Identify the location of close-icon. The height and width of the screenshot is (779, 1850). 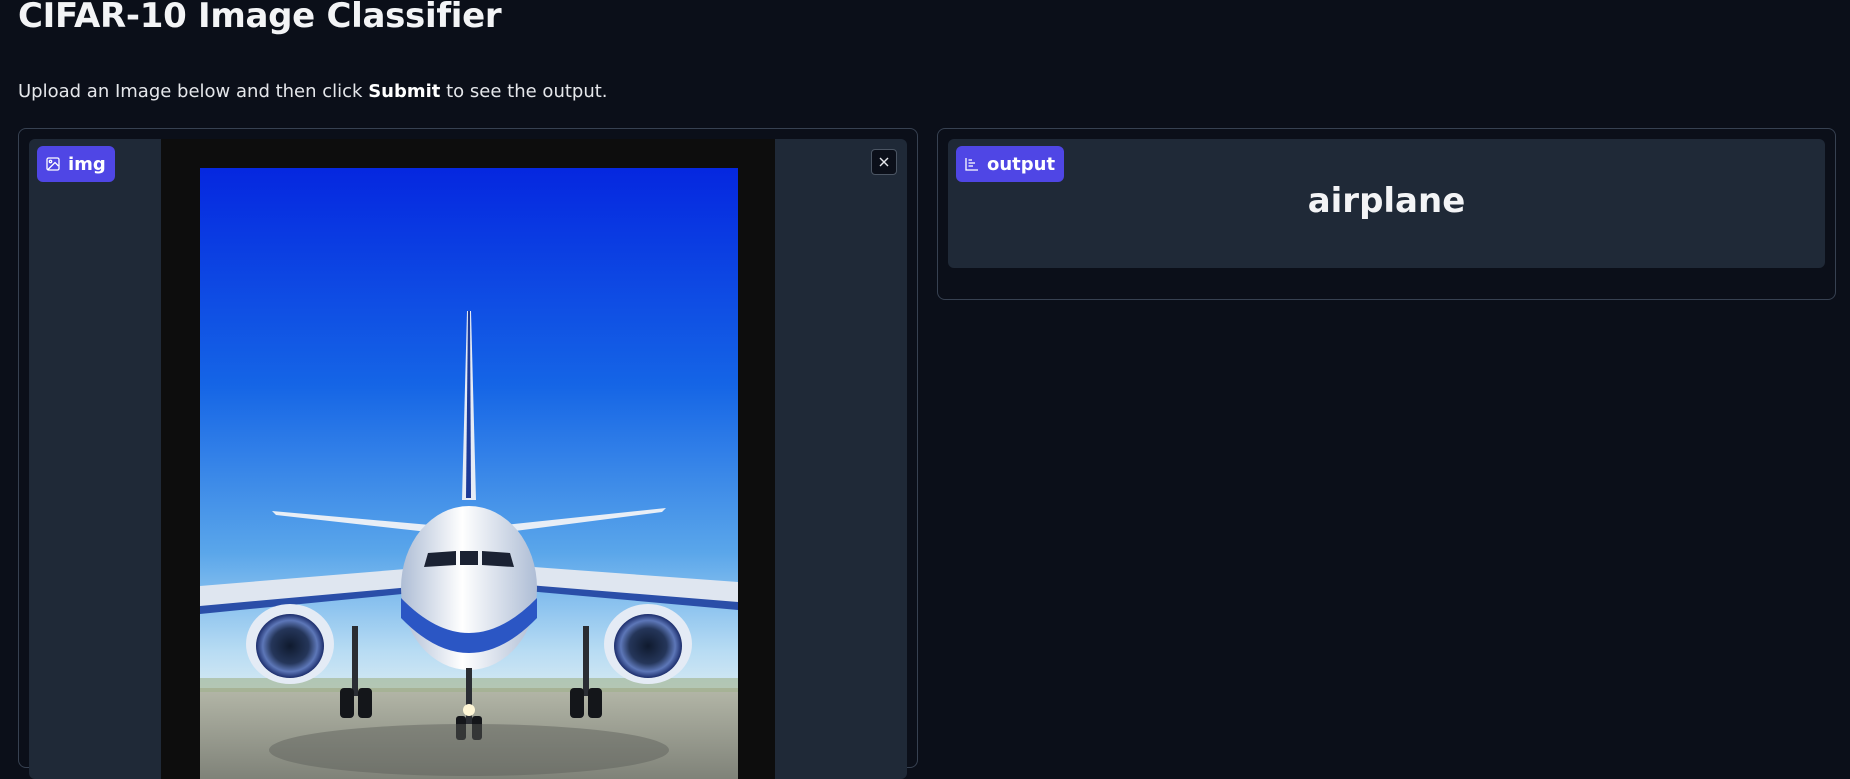
(884, 162).